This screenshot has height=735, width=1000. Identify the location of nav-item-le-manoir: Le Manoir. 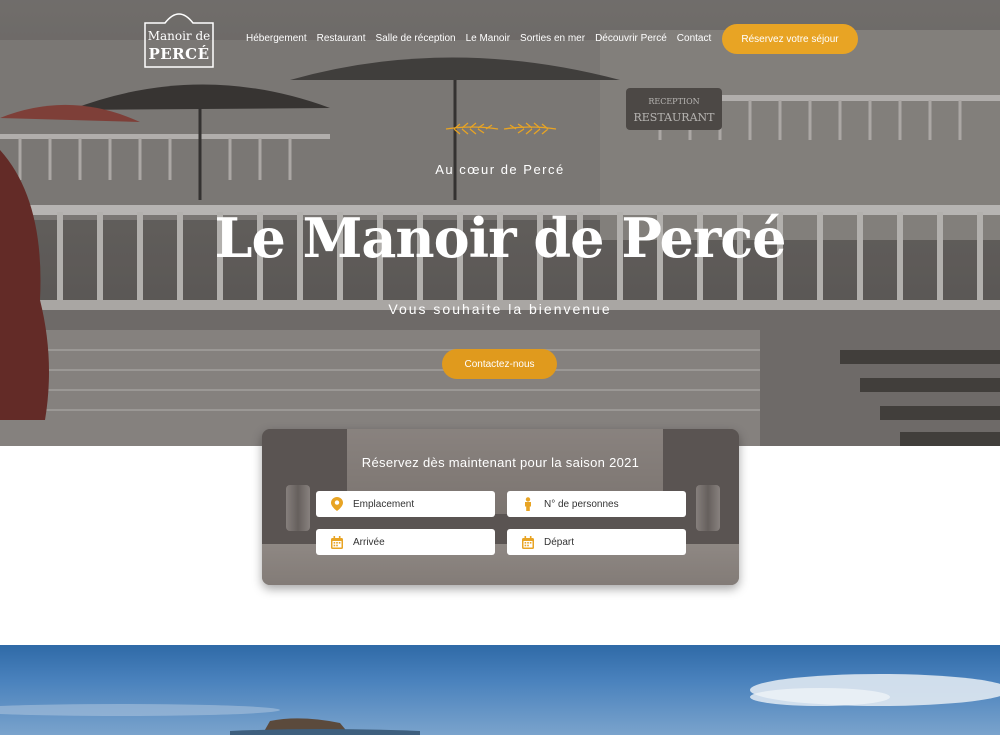
(488, 38).